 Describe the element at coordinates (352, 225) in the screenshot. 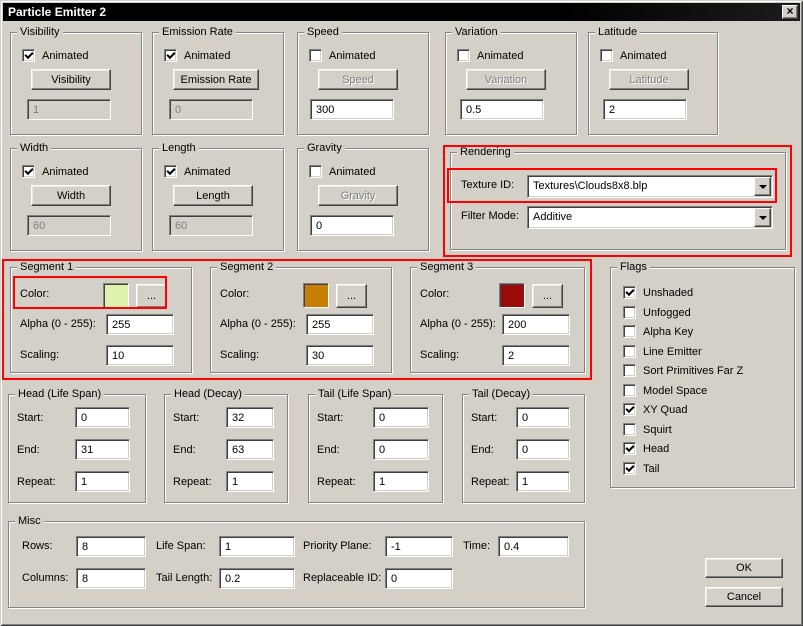

I see `gravity-value-field: 0` at that location.